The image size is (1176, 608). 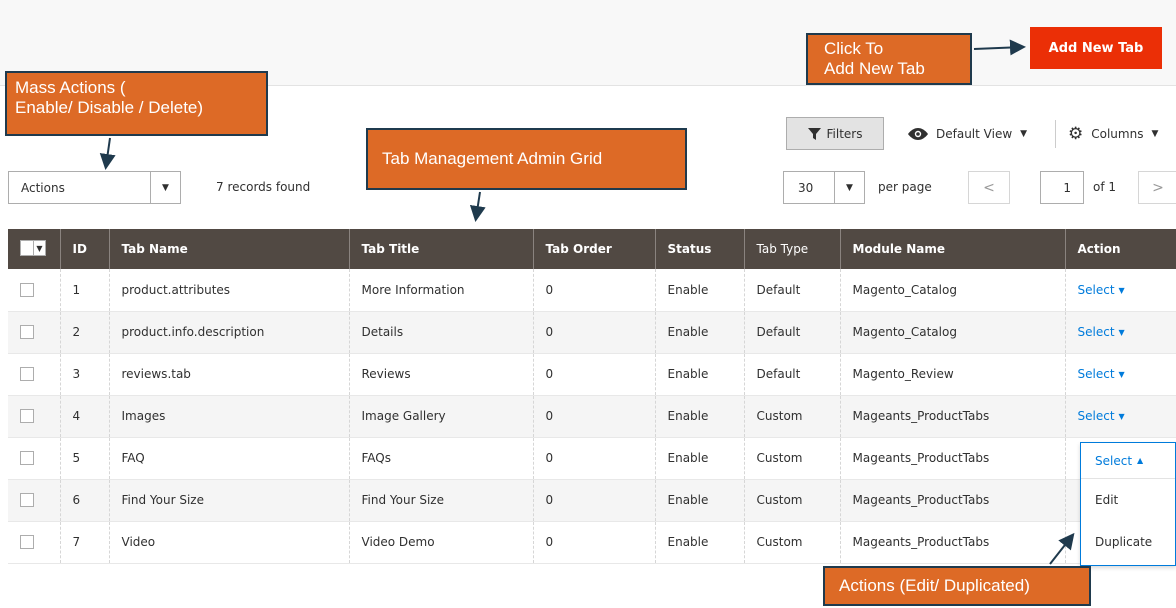 I want to click on chevron-left-icon: <, so click(x=989, y=187).